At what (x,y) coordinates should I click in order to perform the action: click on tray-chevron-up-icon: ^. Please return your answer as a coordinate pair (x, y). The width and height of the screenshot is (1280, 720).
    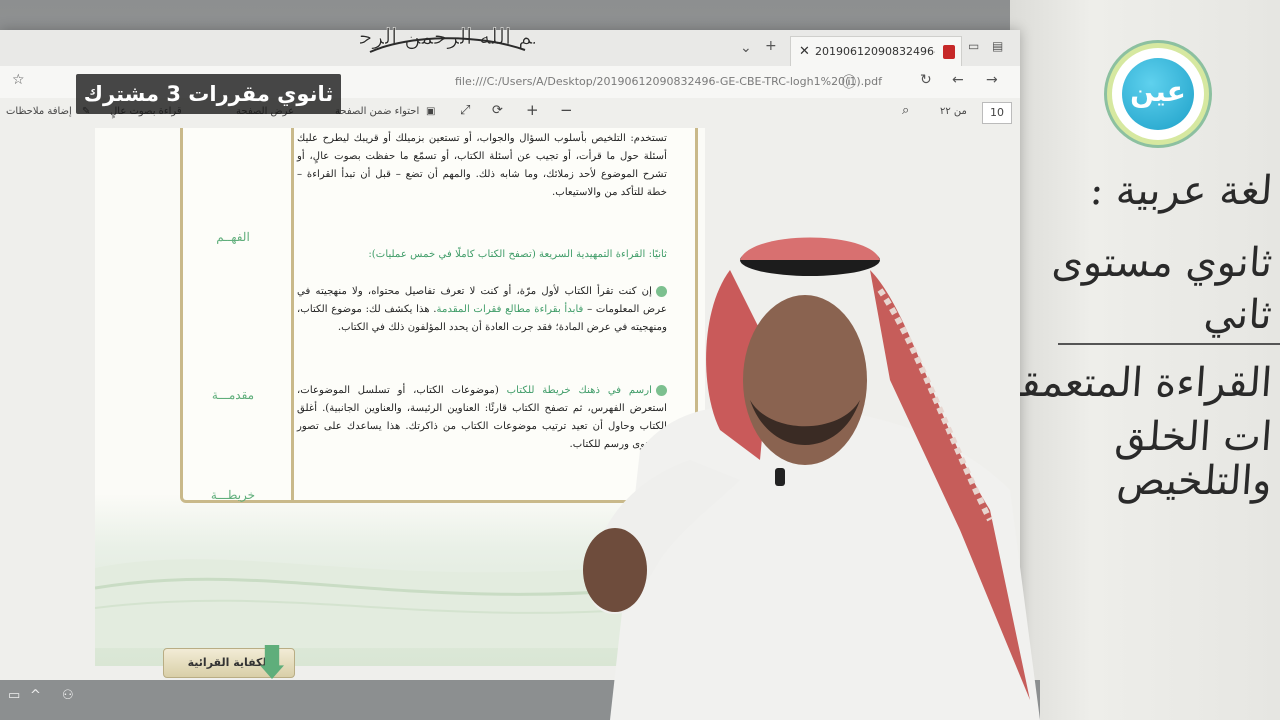
    Looking at the image, I should click on (35, 695).